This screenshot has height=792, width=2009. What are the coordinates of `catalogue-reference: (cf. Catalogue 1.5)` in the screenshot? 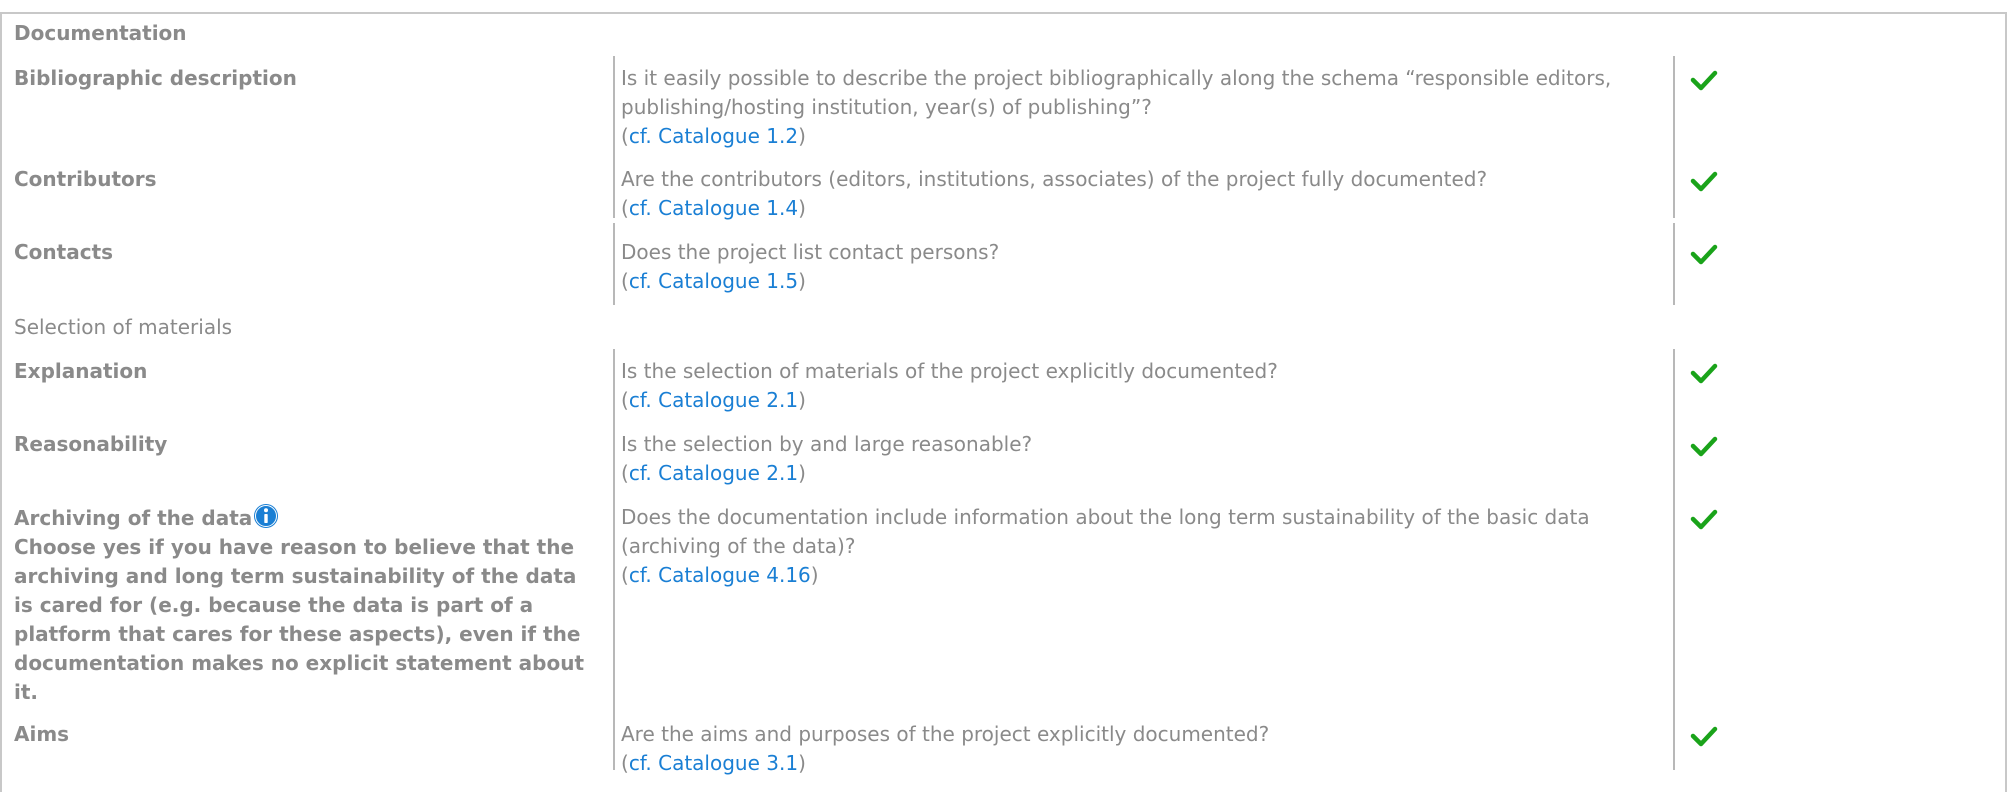 It's located at (713, 281).